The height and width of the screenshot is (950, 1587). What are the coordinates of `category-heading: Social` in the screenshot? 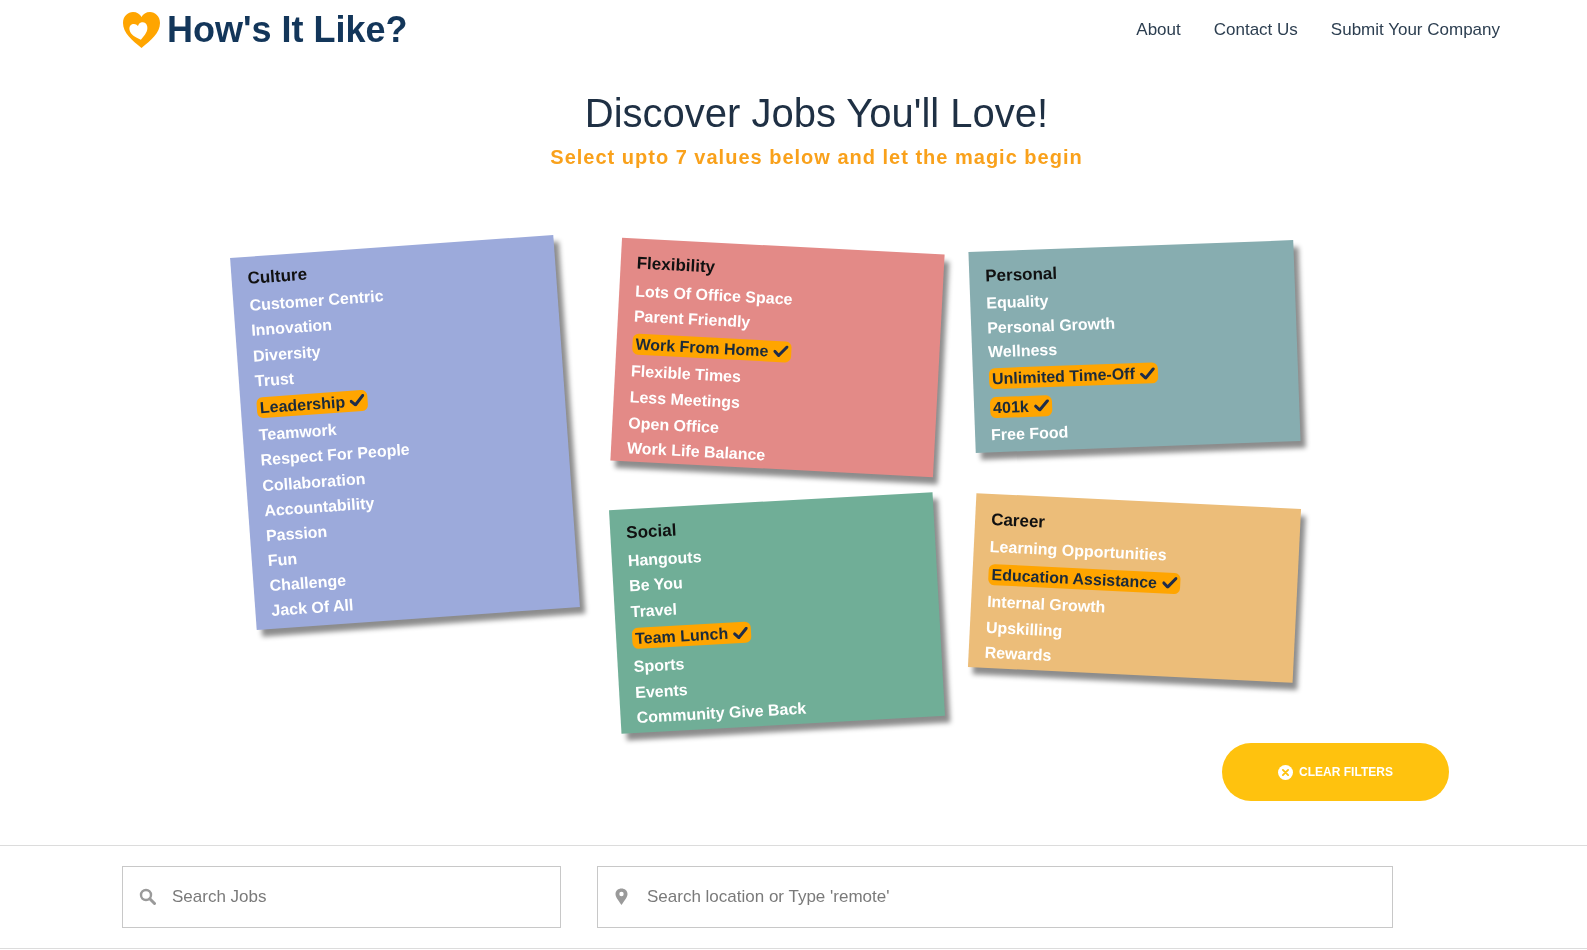 It's located at (651, 532).